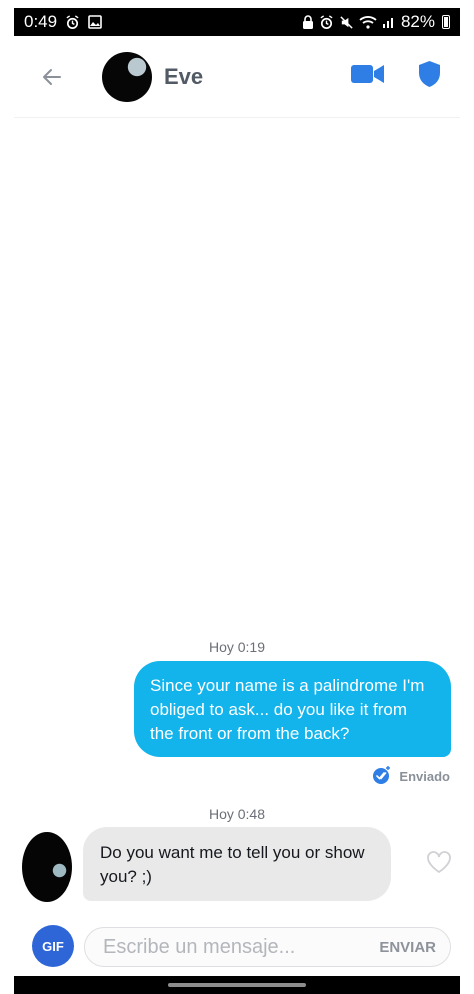  I want to click on status-time: 0:49, so click(41, 21).